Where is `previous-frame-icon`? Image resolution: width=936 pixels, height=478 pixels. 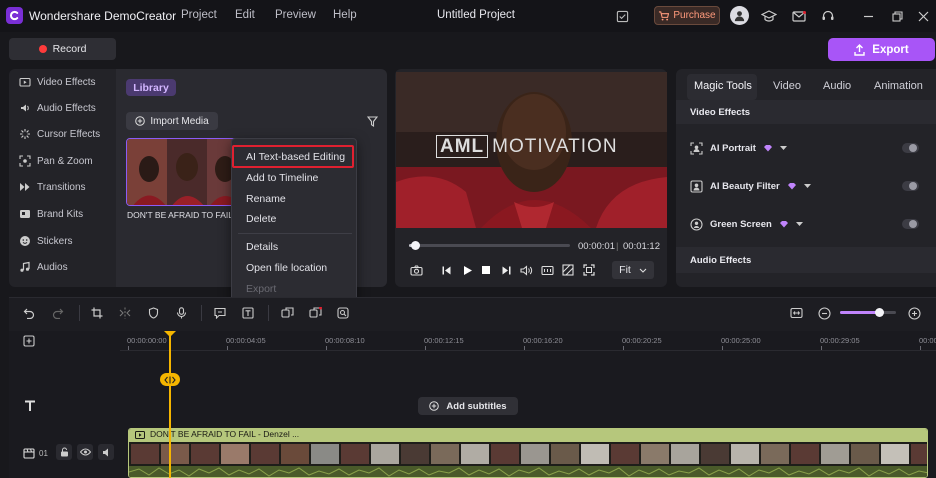 previous-frame-icon is located at coordinates (446, 270).